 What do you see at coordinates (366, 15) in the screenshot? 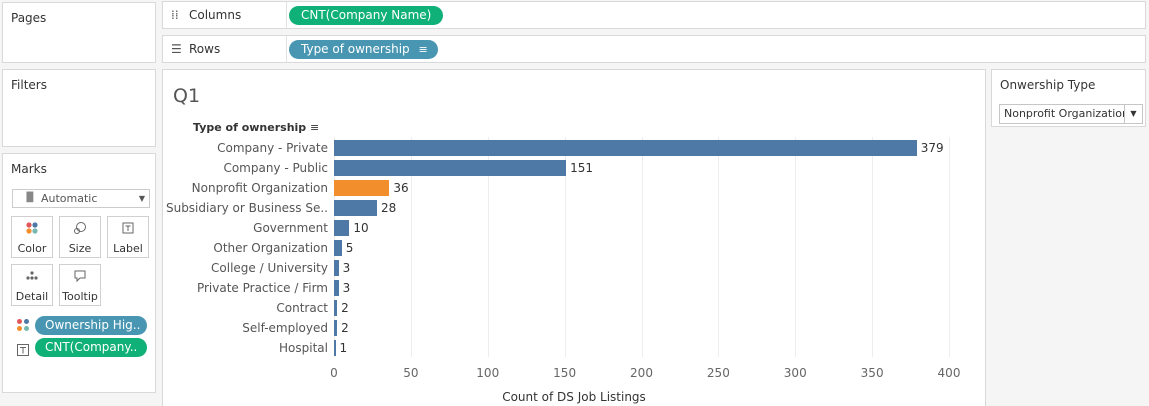
I see `columns-pill: CNT(Company Name)` at bounding box center [366, 15].